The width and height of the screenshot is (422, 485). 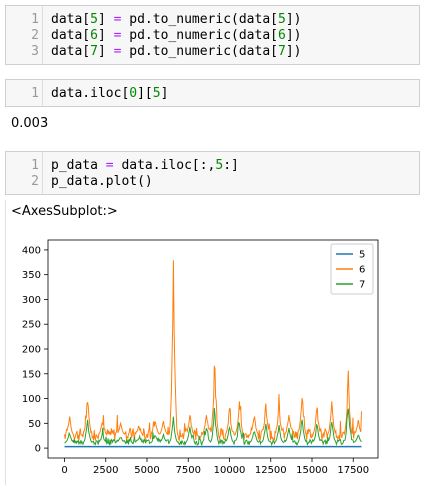 I want to click on legend-label: 7, so click(x=362, y=285).